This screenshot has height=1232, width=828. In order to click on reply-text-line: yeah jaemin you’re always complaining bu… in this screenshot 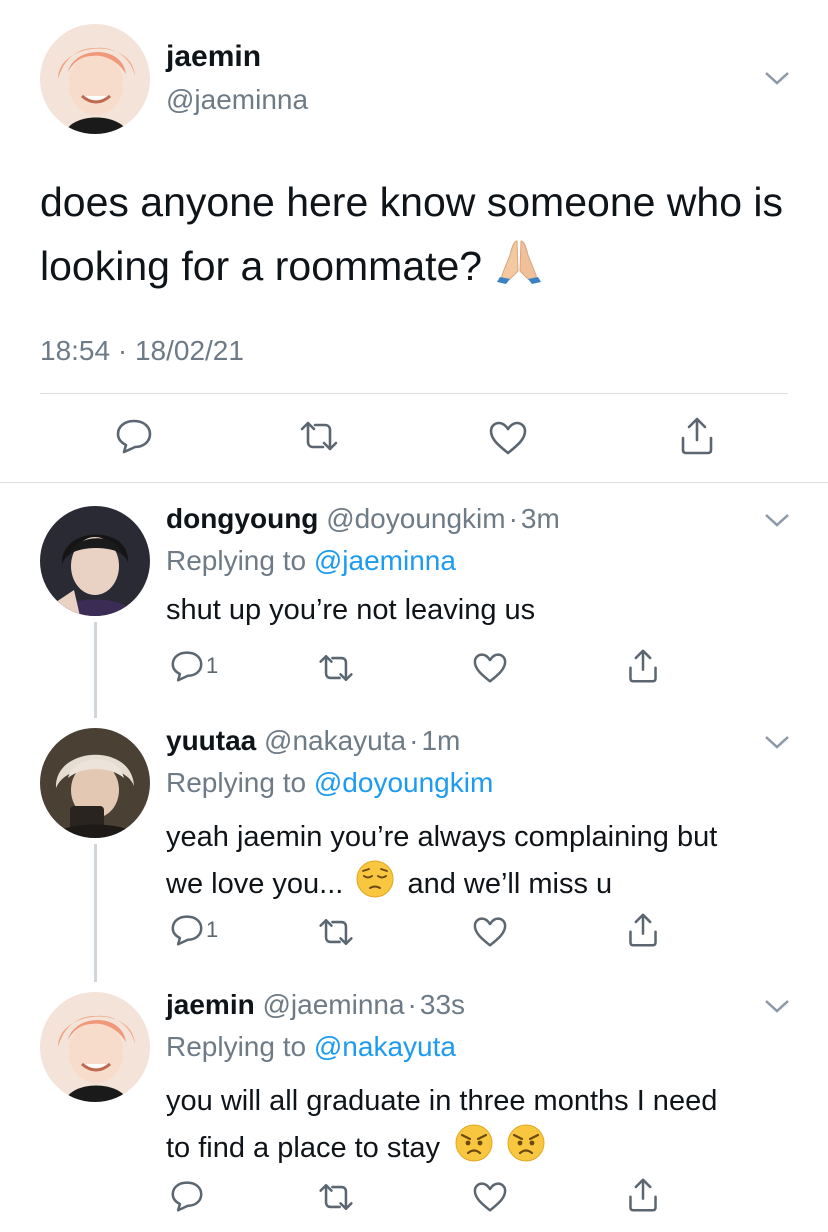, I will do `click(442, 837)`.